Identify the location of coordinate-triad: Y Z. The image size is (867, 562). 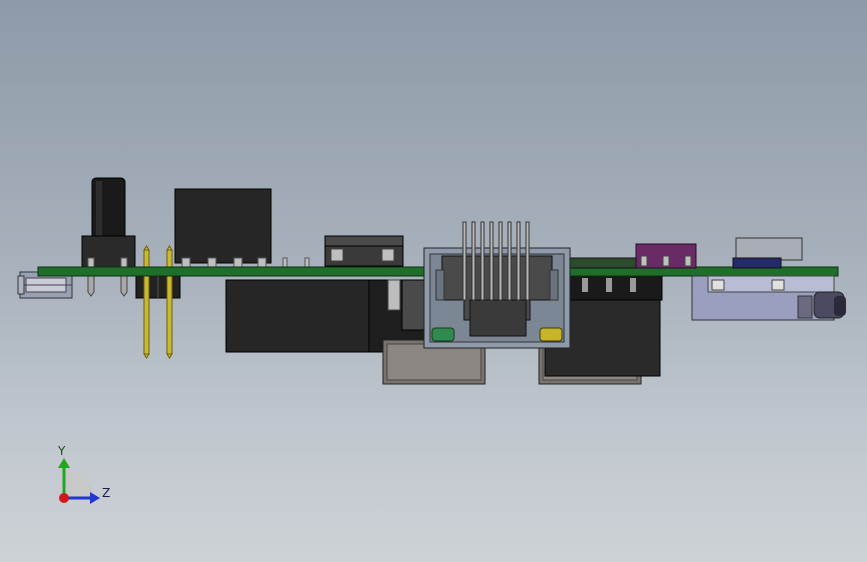
(83, 474).